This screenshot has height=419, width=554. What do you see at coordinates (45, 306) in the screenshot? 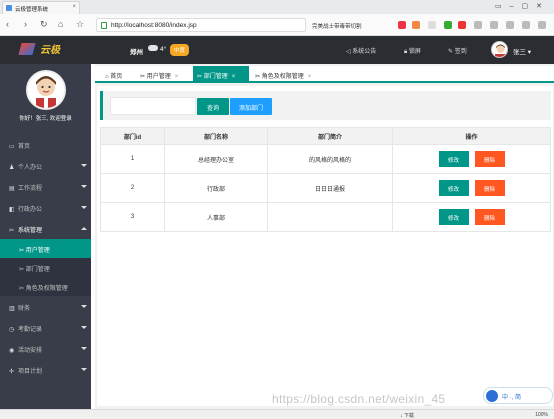
I see `sidebar-item-finance: ▥ 财务` at bounding box center [45, 306].